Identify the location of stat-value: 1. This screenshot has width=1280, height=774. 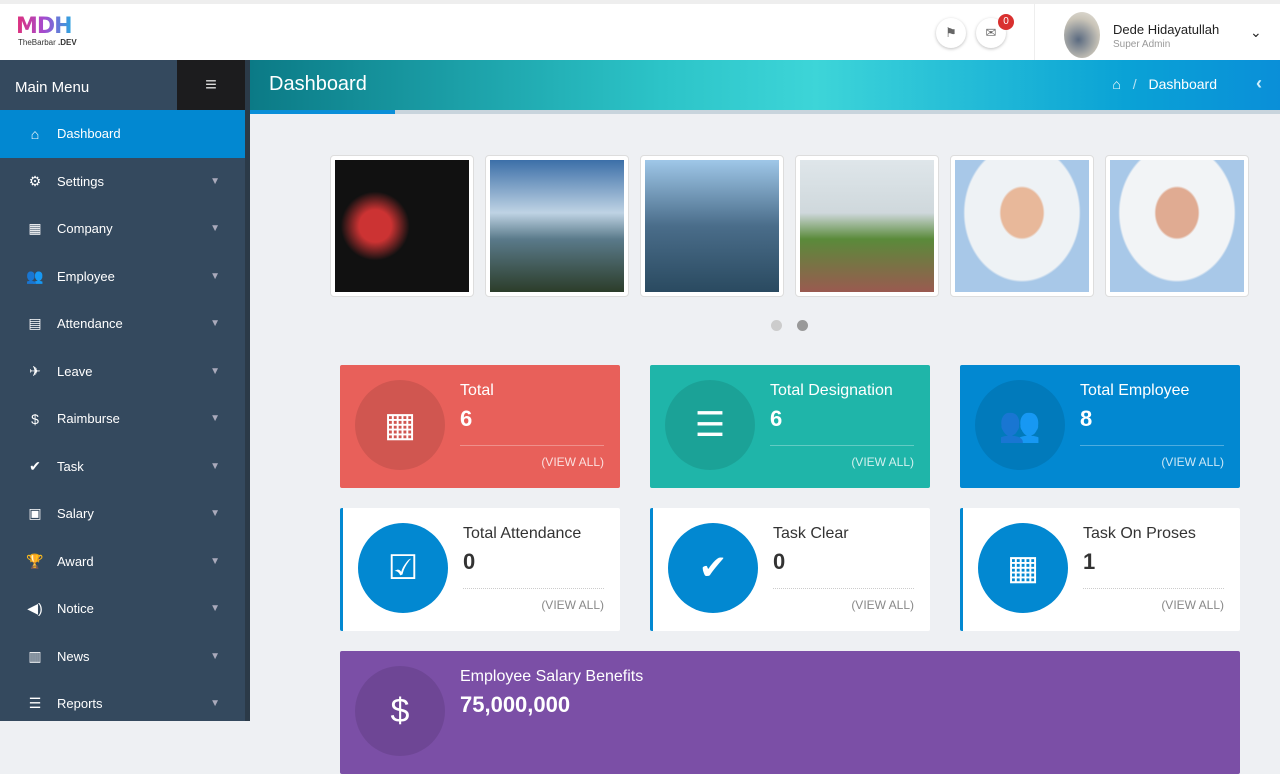
(1089, 561).